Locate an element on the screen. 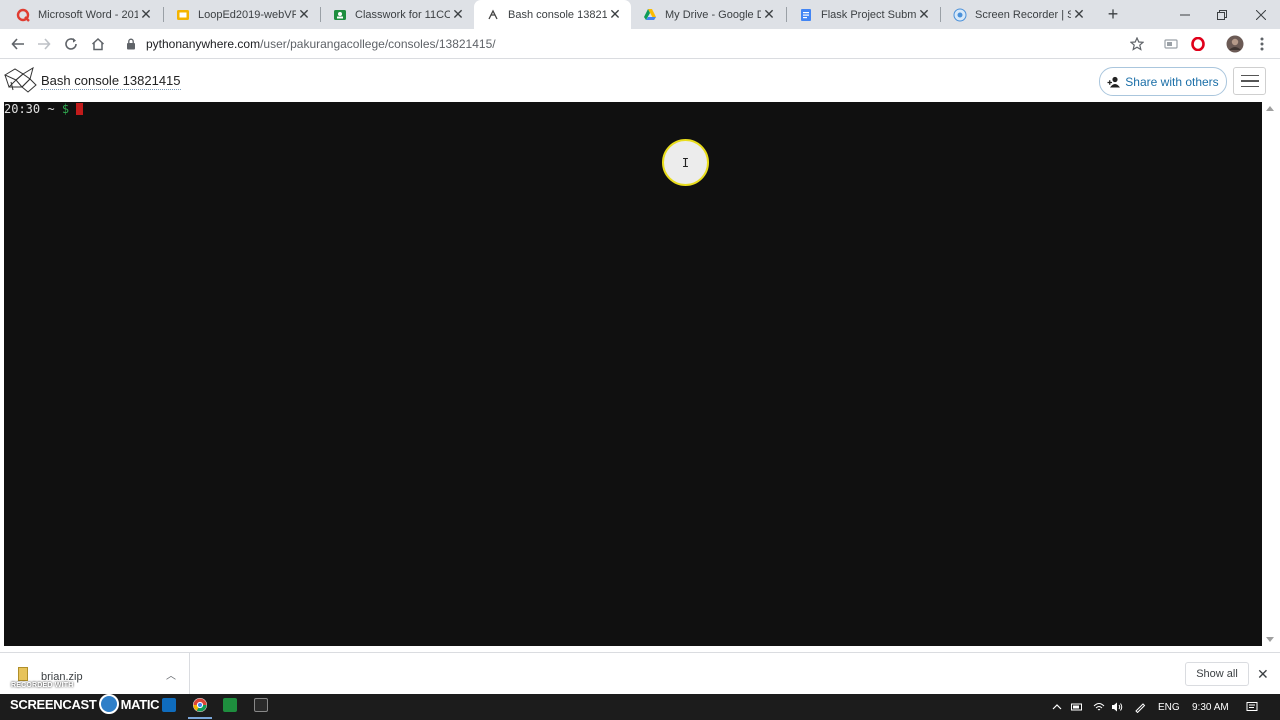  browser-menu-button is located at coordinates (1262, 44).